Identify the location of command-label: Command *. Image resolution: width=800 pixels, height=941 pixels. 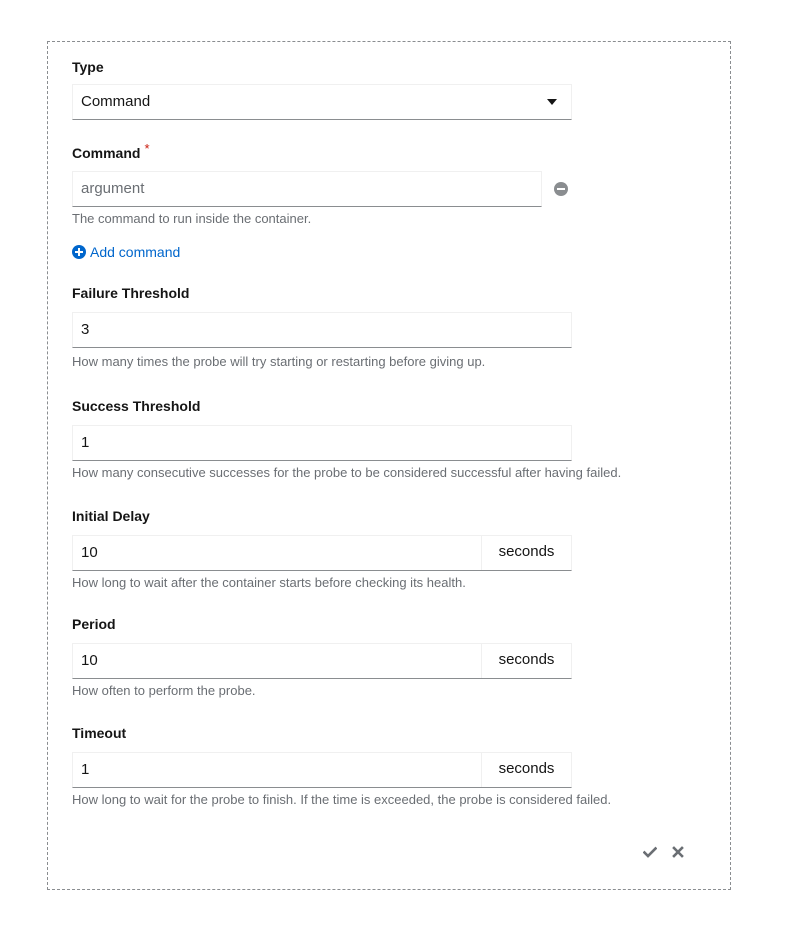
(392, 152).